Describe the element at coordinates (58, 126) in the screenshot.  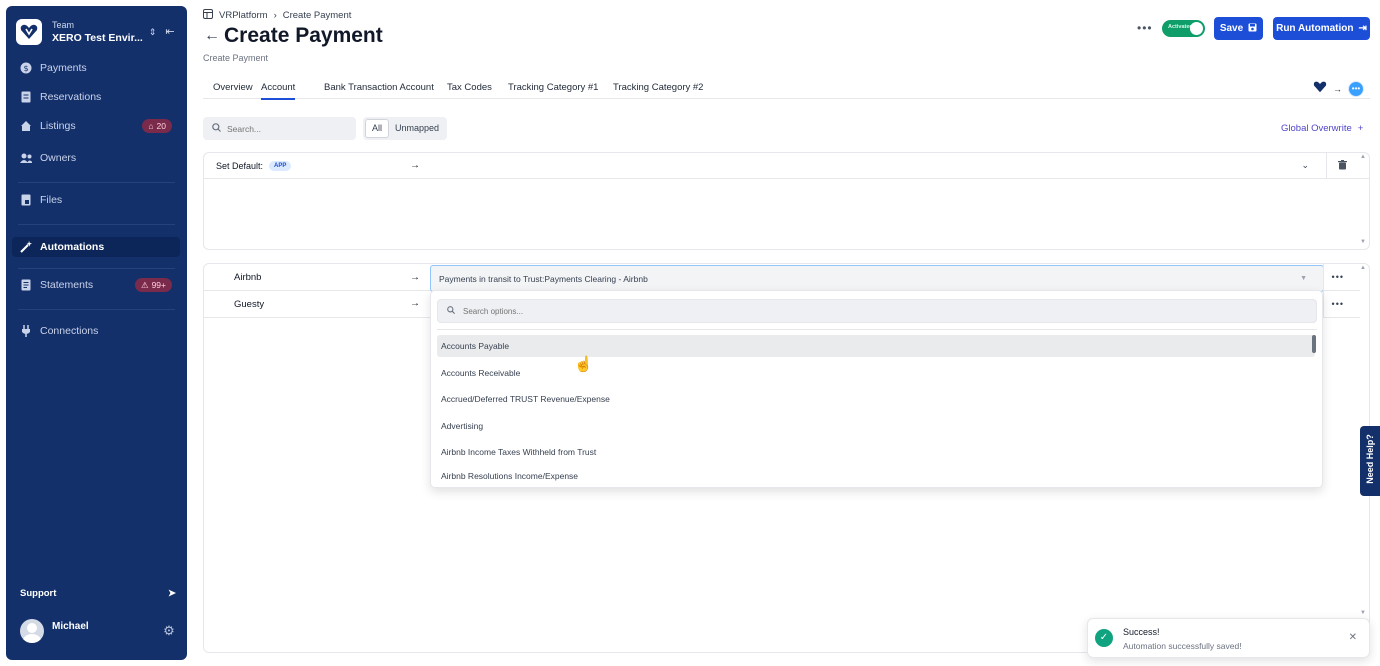
I see `sidebar-item-label: Listings` at that location.